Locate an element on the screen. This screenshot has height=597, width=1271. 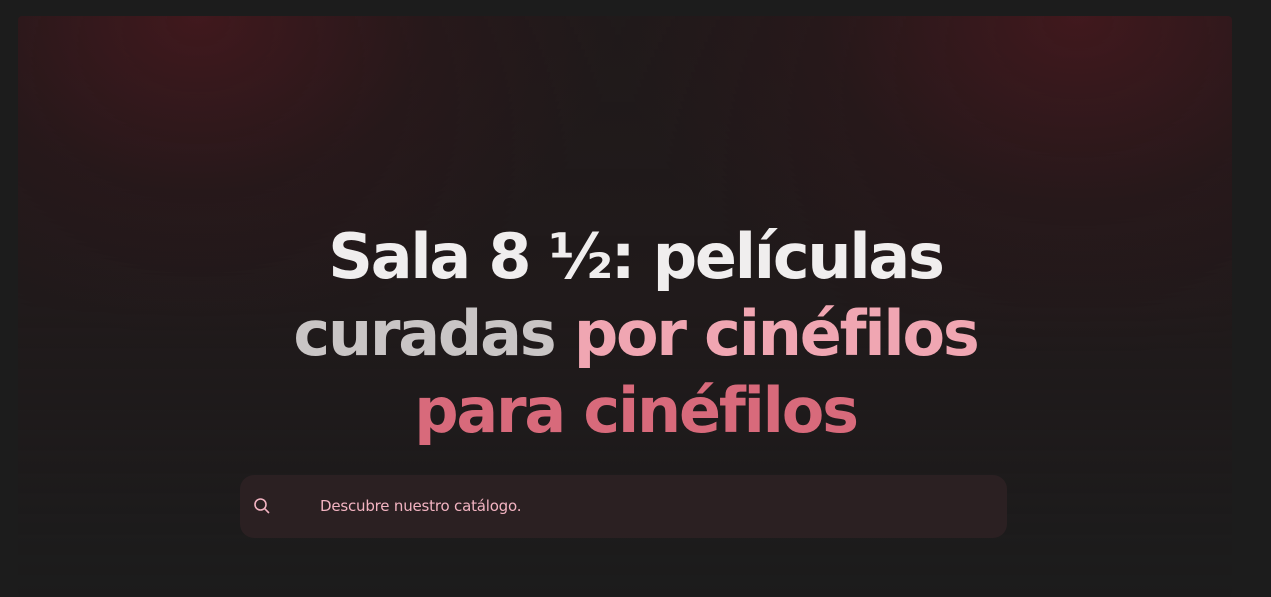
hero-title-line-3: para cinéfilos is located at coordinates (636, 410).